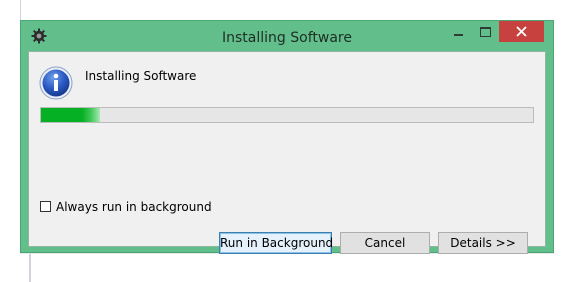 The width and height of the screenshot is (564, 282). What do you see at coordinates (458, 35) in the screenshot?
I see `minimize-icon` at bounding box center [458, 35].